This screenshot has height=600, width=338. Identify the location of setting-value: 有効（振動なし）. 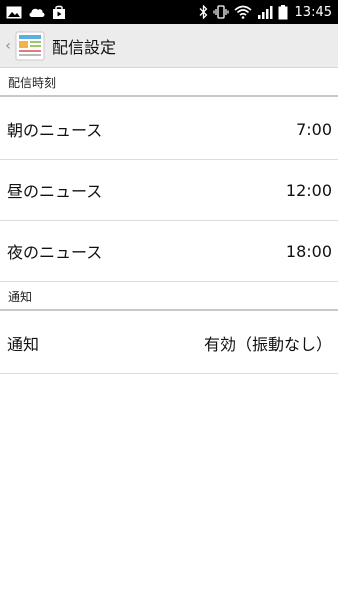
(267, 344).